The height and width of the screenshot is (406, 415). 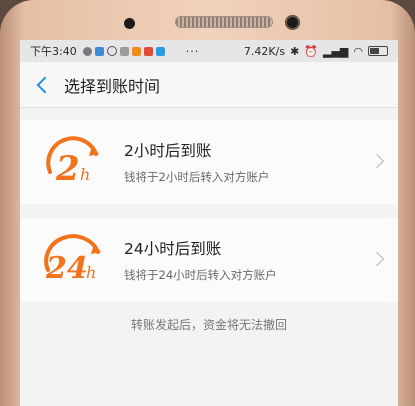 I want to click on withdrawal-notice: 转账发起后，资金将无法撤回, so click(x=208, y=325).